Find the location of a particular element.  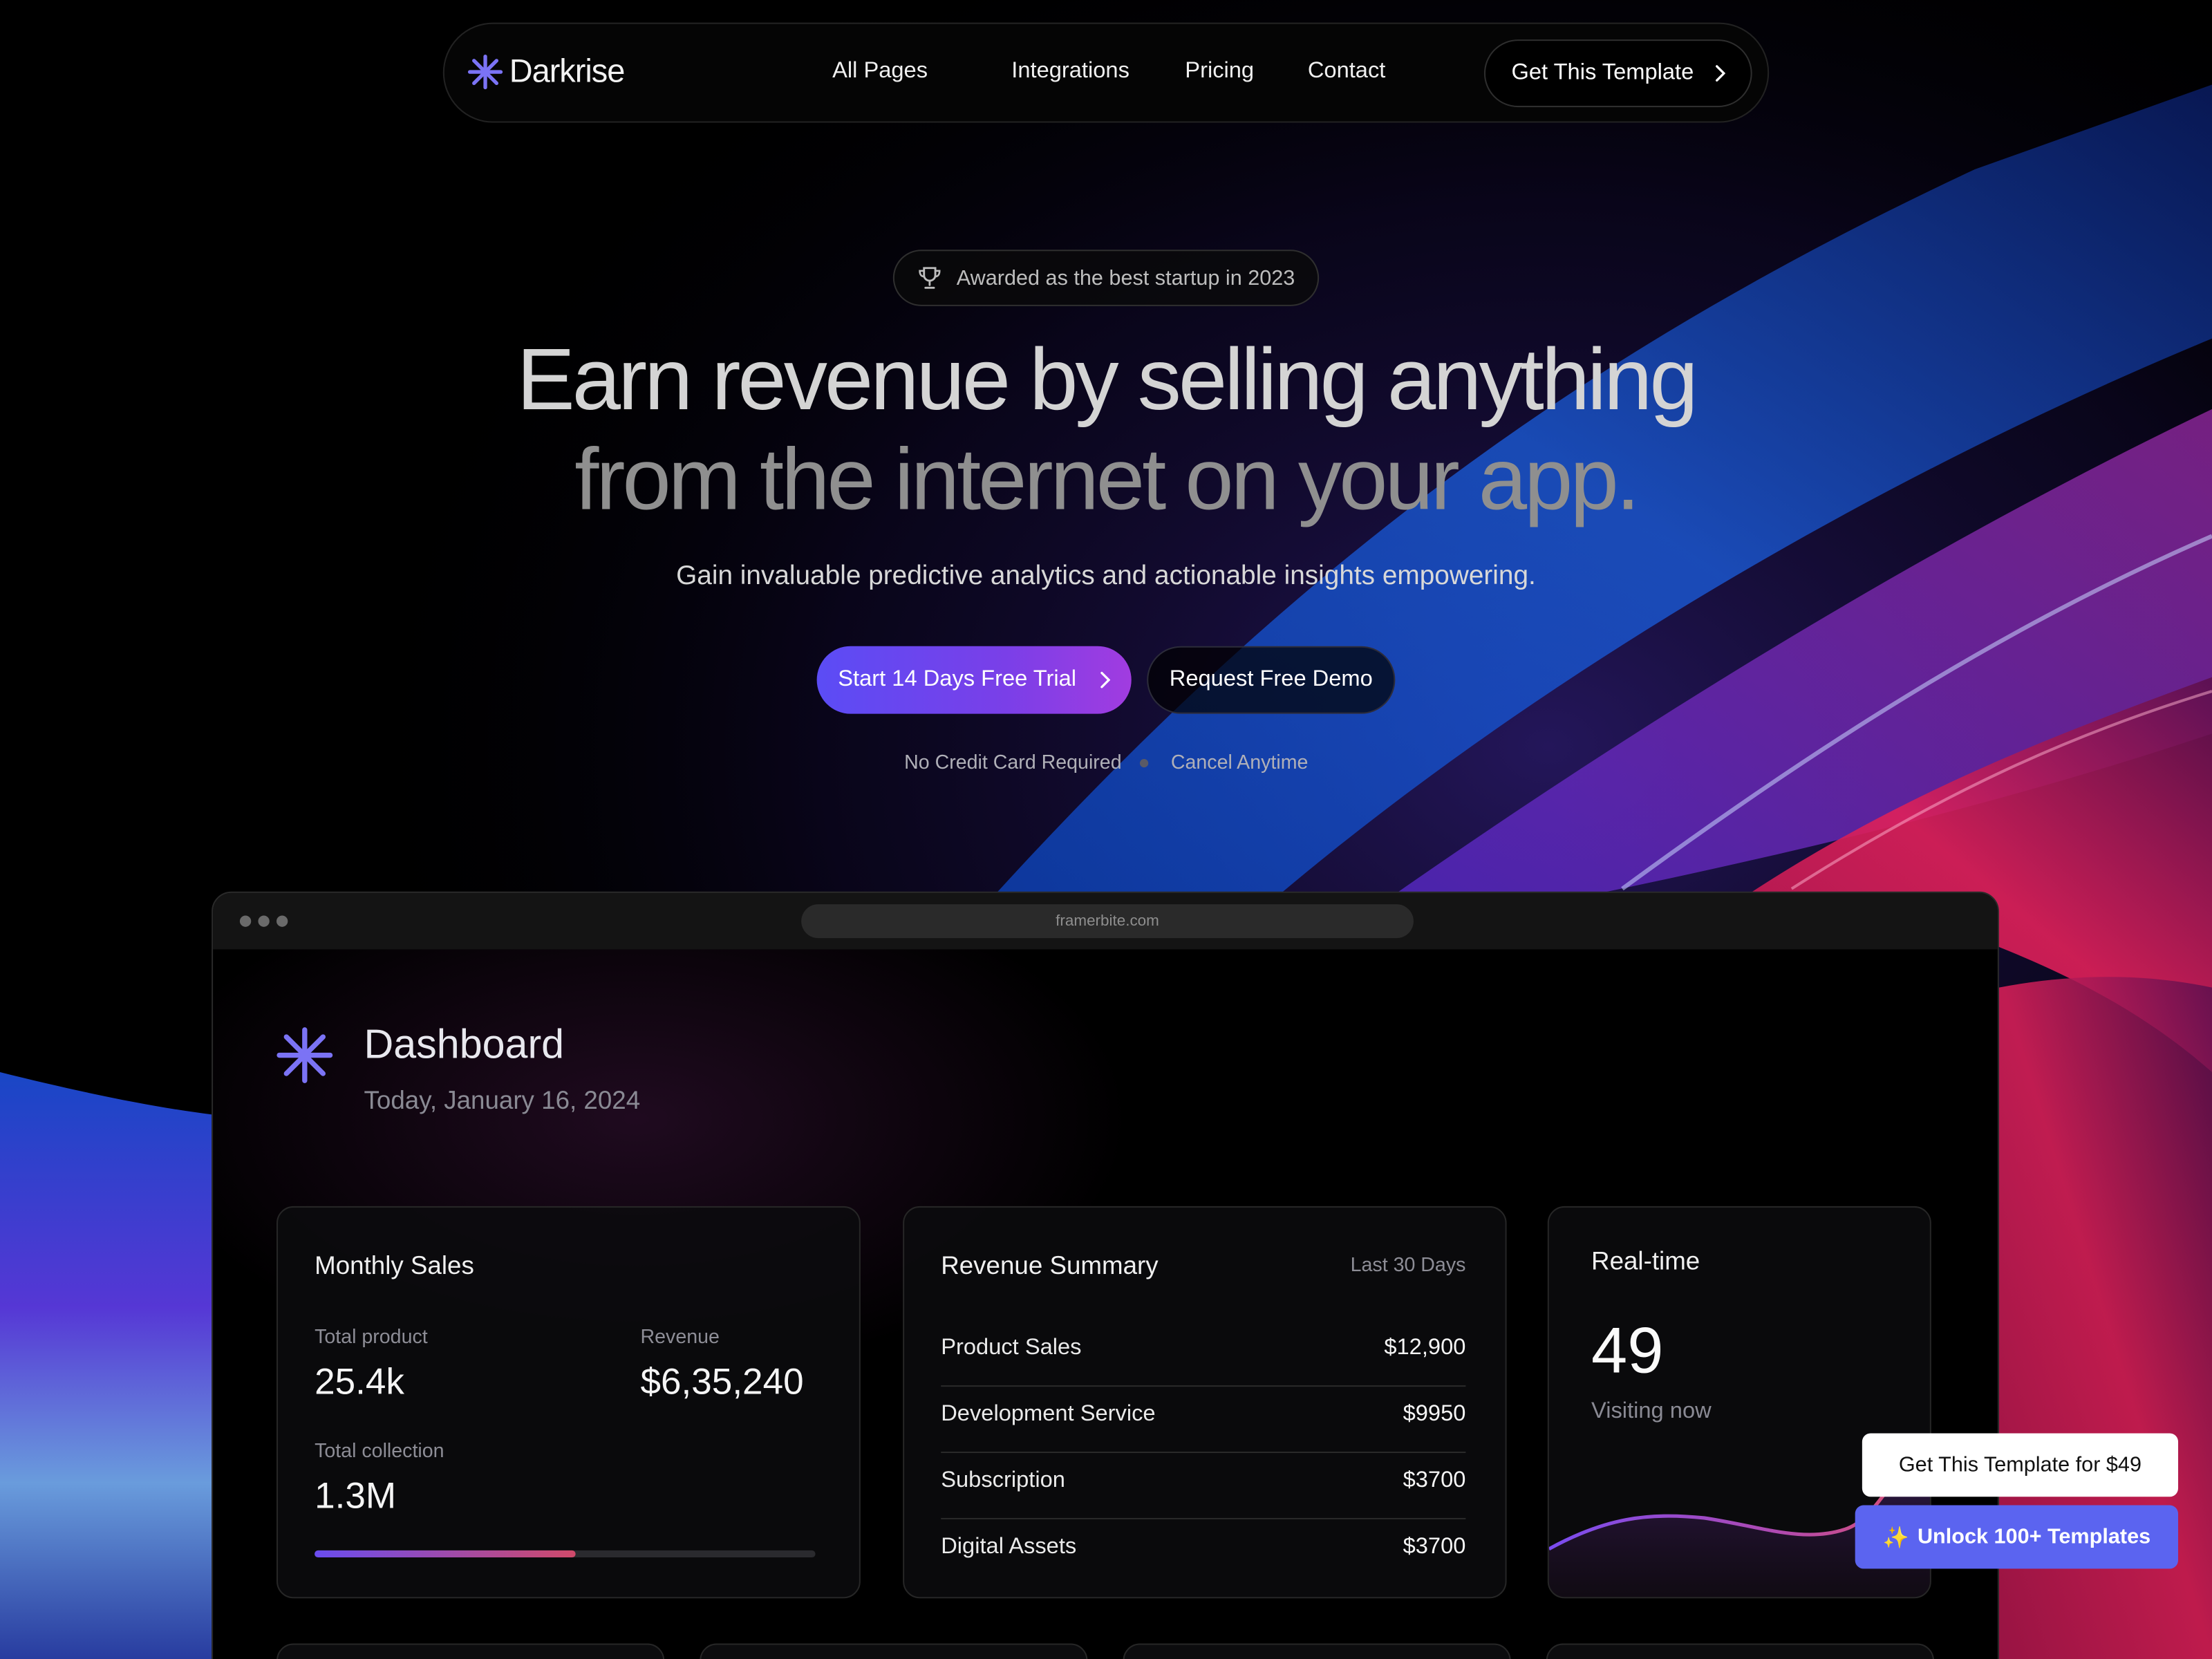

get-template-label: Get This Template is located at coordinates (1602, 72).